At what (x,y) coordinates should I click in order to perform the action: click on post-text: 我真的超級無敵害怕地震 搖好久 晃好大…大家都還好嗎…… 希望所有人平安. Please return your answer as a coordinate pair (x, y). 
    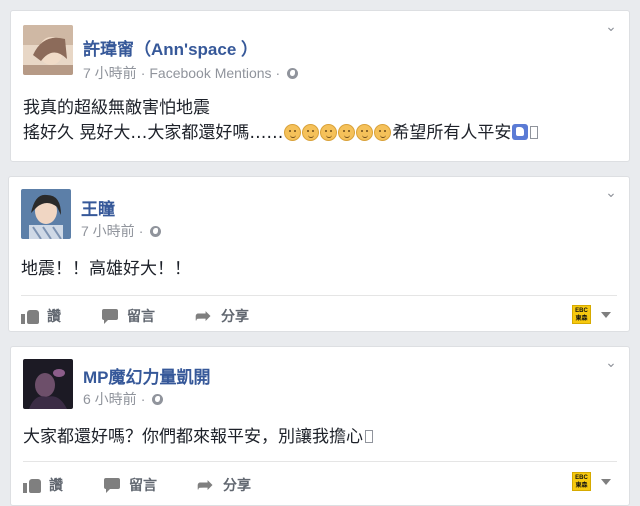
    Looking at the image, I should click on (320, 121).